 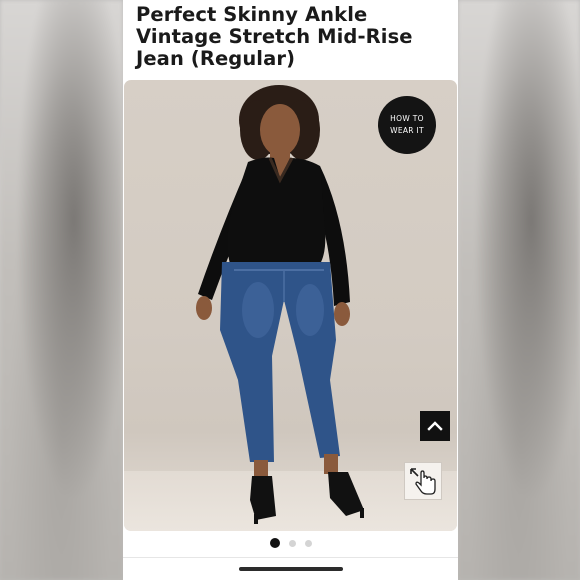 I want to click on divider, so click(x=290, y=557).